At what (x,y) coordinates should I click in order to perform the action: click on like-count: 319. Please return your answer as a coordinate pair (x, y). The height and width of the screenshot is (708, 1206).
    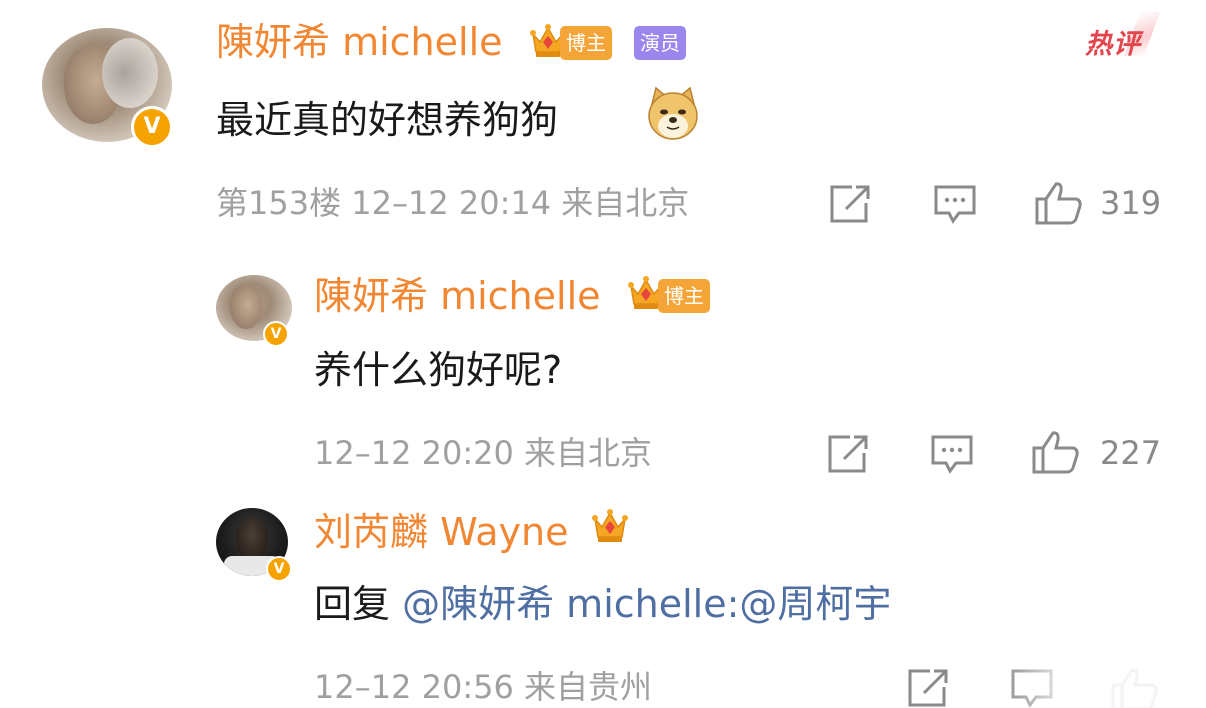
    Looking at the image, I should click on (1131, 203).